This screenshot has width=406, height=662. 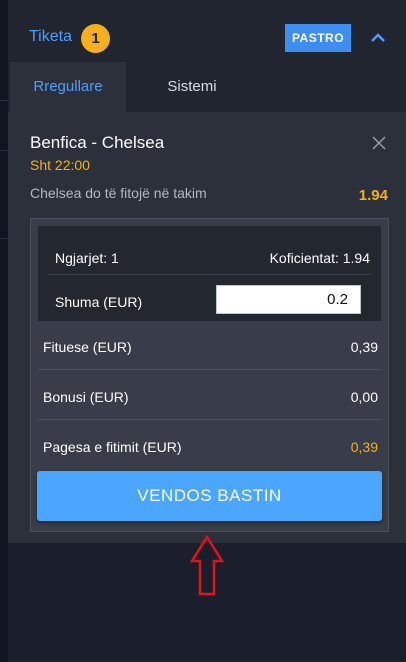 I want to click on stake-input, so click(x=288, y=299).